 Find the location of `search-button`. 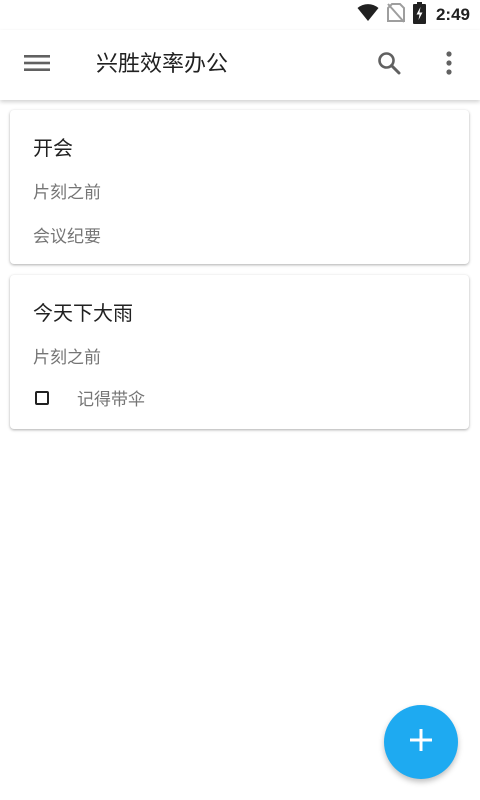

search-button is located at coordinates (389, 65).